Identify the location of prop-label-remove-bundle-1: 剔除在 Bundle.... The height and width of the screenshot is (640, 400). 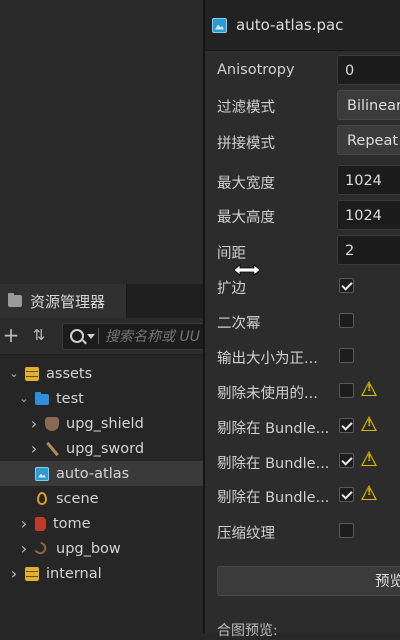
(273, 429).